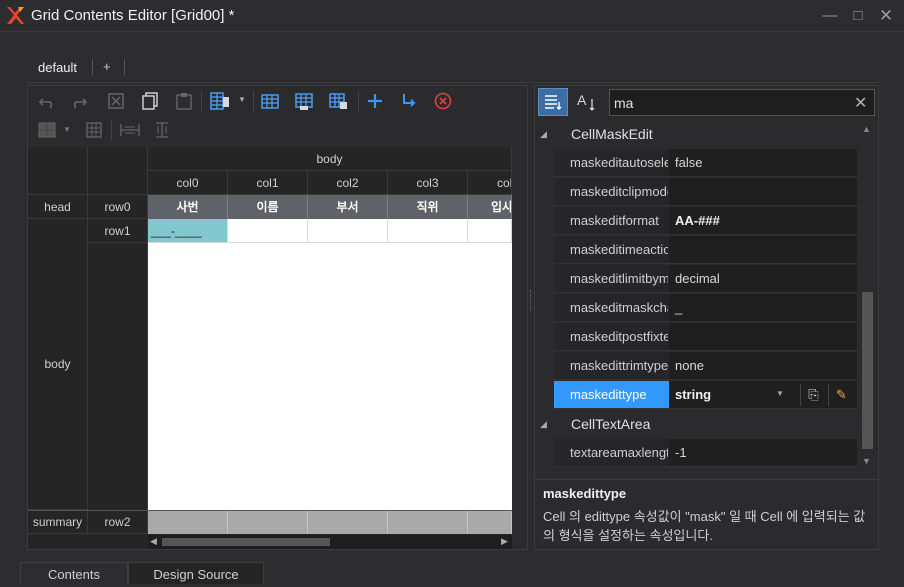 The image size is (904, 587). I want to click on merge-dropdown-icon: ▼, so click(67, 129).